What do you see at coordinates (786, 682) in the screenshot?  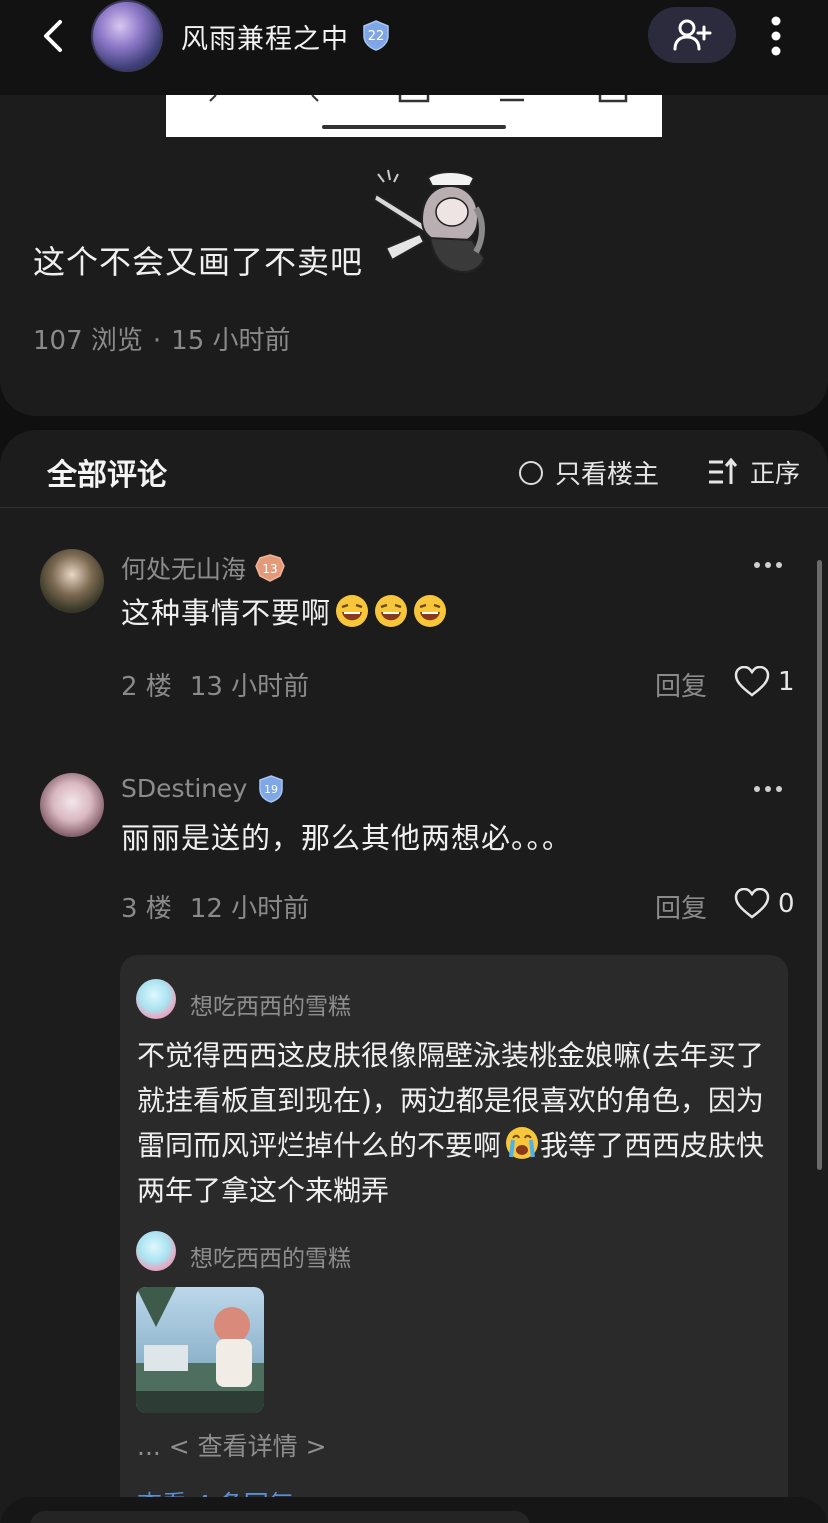 I see `like-count: 1` at bounding box center [786, 682].